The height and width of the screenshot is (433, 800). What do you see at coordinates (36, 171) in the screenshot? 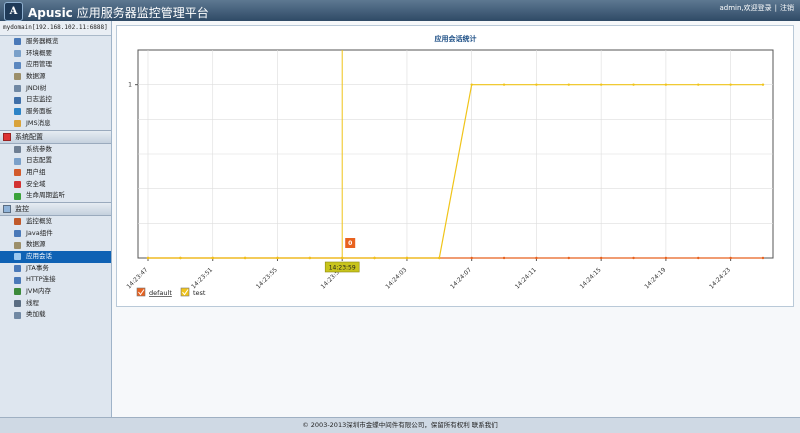
I see `sidebar-item-label: 用户组` at bounding box center [36, 171].